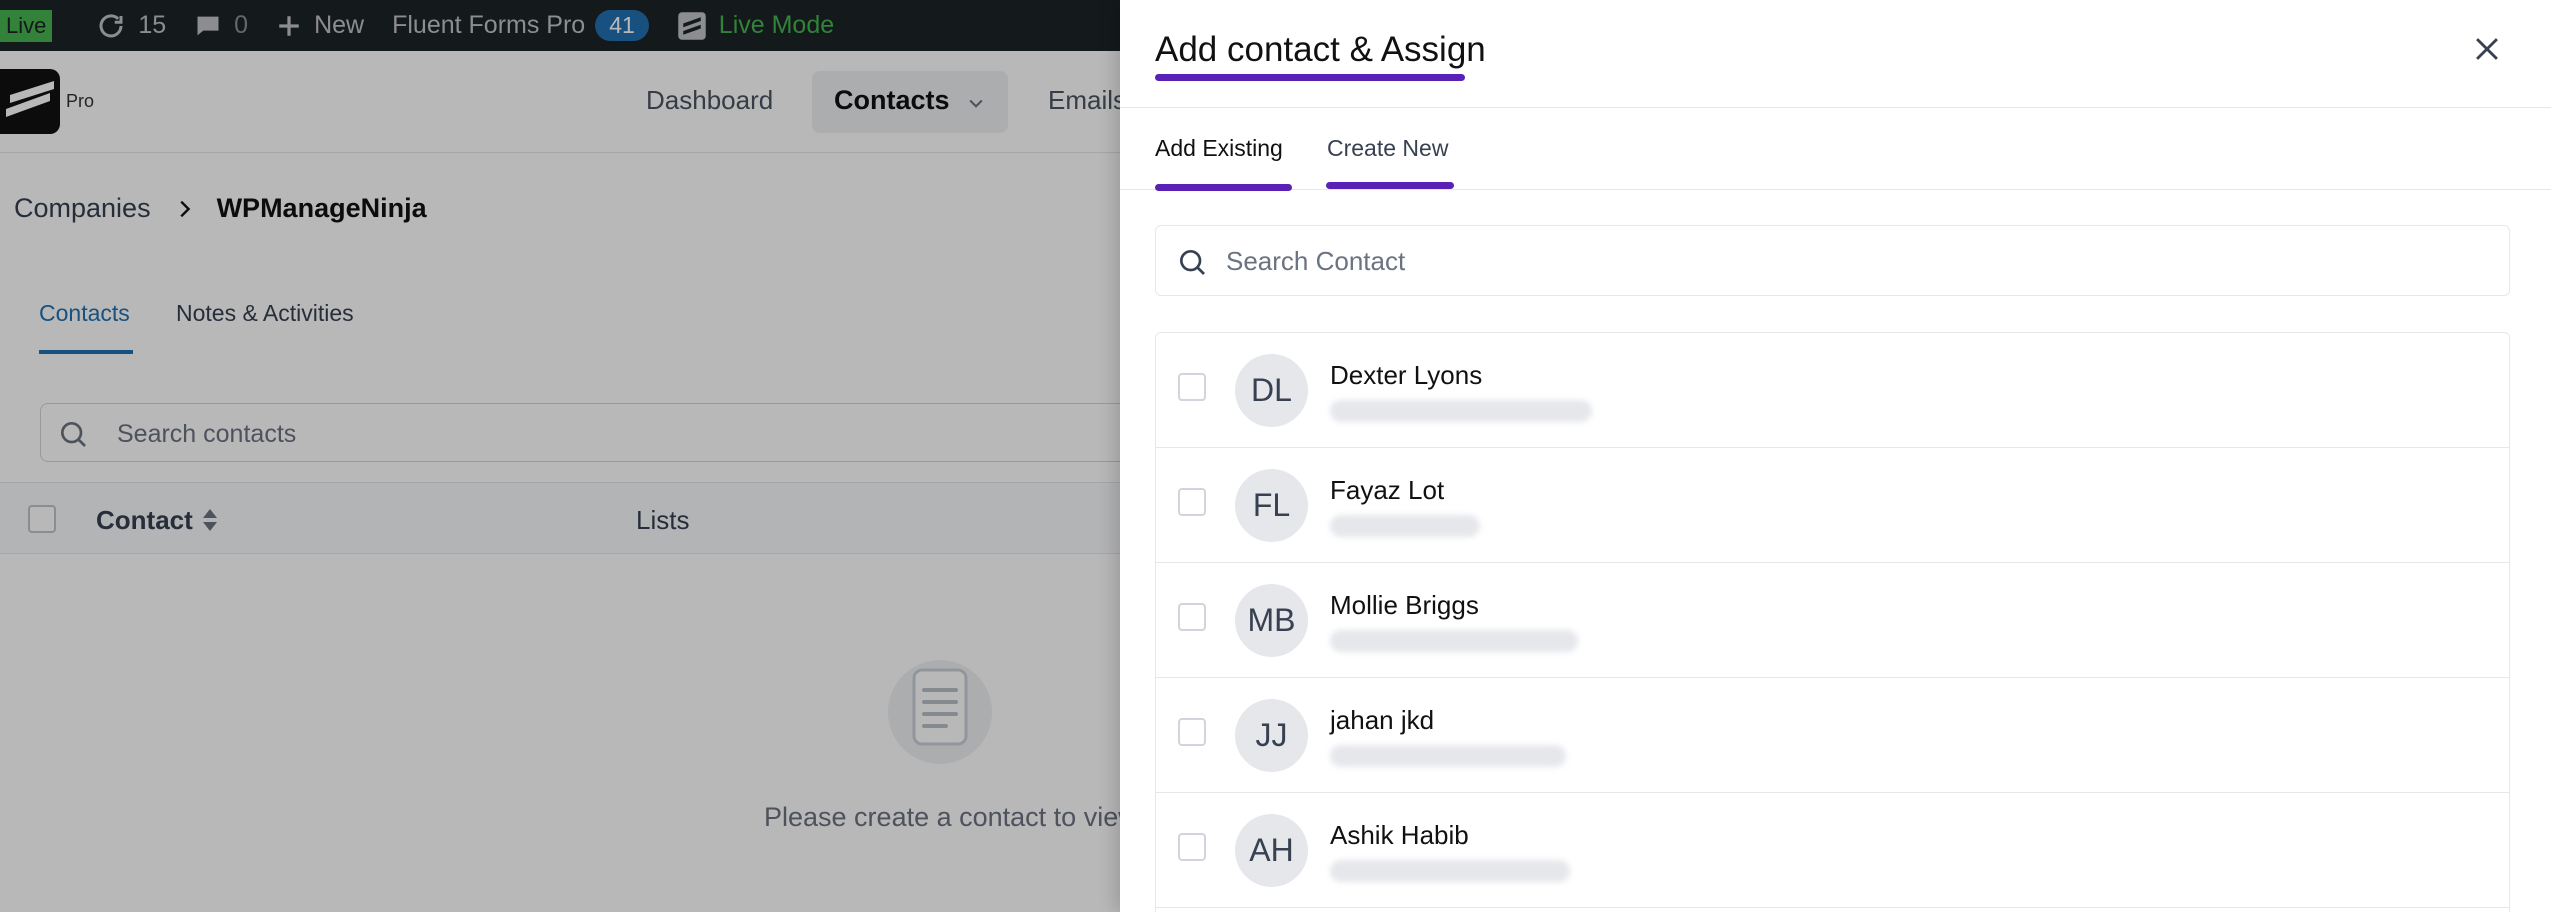 This screenshot has width=2551, height=912. I want to click on avatar: AH, so click(1271, 850).